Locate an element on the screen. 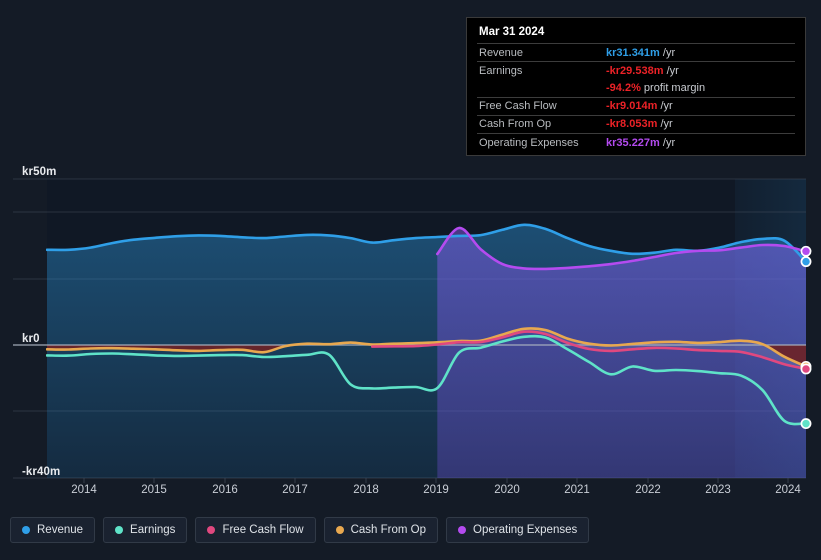  tooltip-row: Earnings -kr29.538m /yr is located at coordinates (636, 70).